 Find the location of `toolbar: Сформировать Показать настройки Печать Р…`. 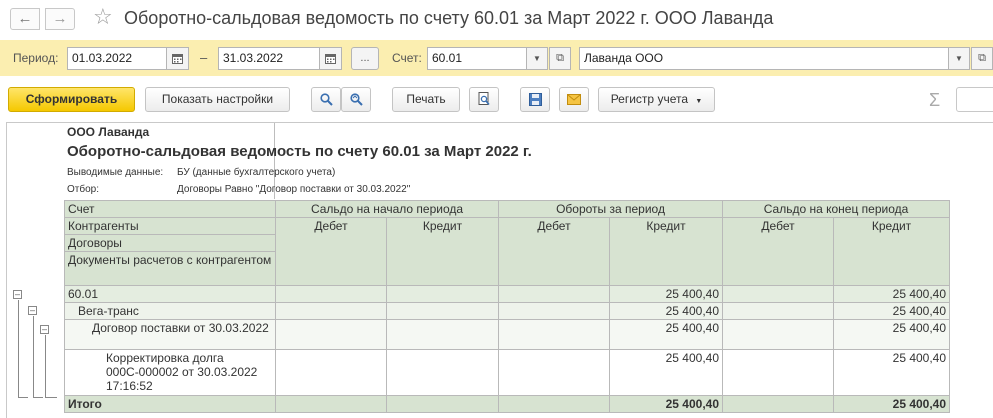

toolbar: Сформировать Показать настройки Печать Р… is located at coordinates (496, 100).